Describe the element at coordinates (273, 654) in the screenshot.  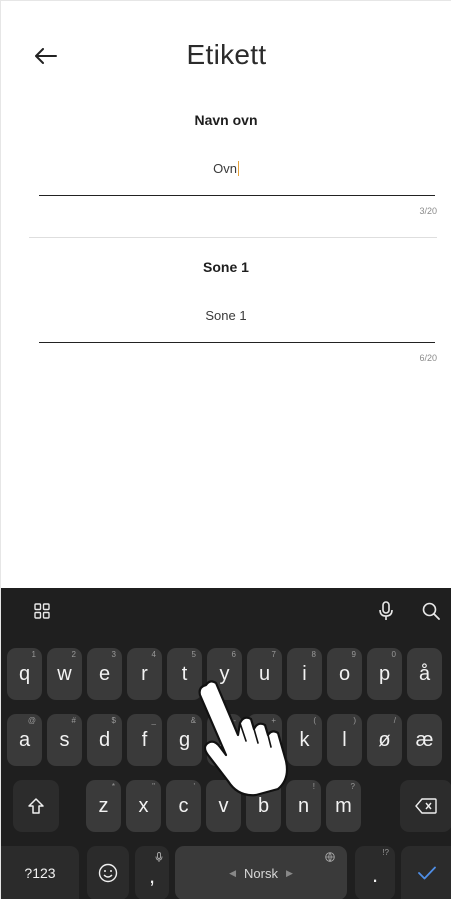
I see `key-hint: 7` at that location.